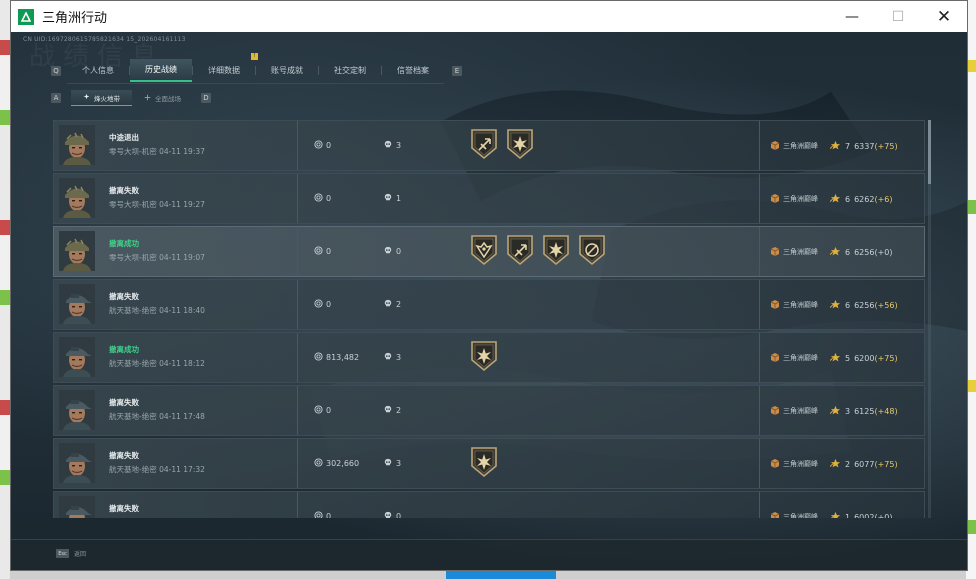 The height and width of the screenshot is (579, 976). I want to click on rank-score: 7 6337(+75), so click(863, 146).